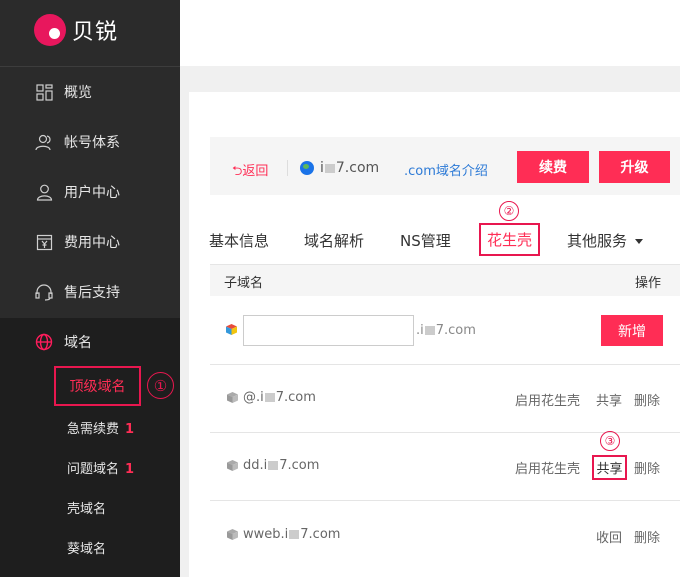 Image resolution: width=680 pixels, height=577 pixels. Describe the element at coordinates (639, 241) in the screenshot. I see `caret-down-icon` at that location.